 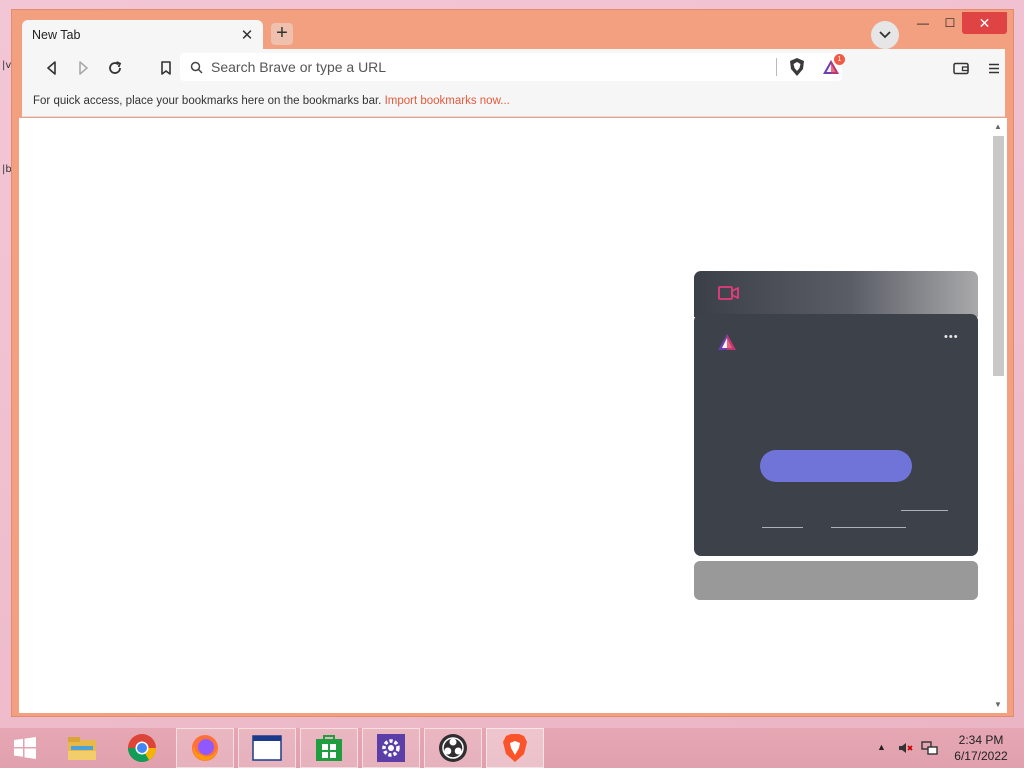 I want to click on back-button, so click(x=52, y=68).